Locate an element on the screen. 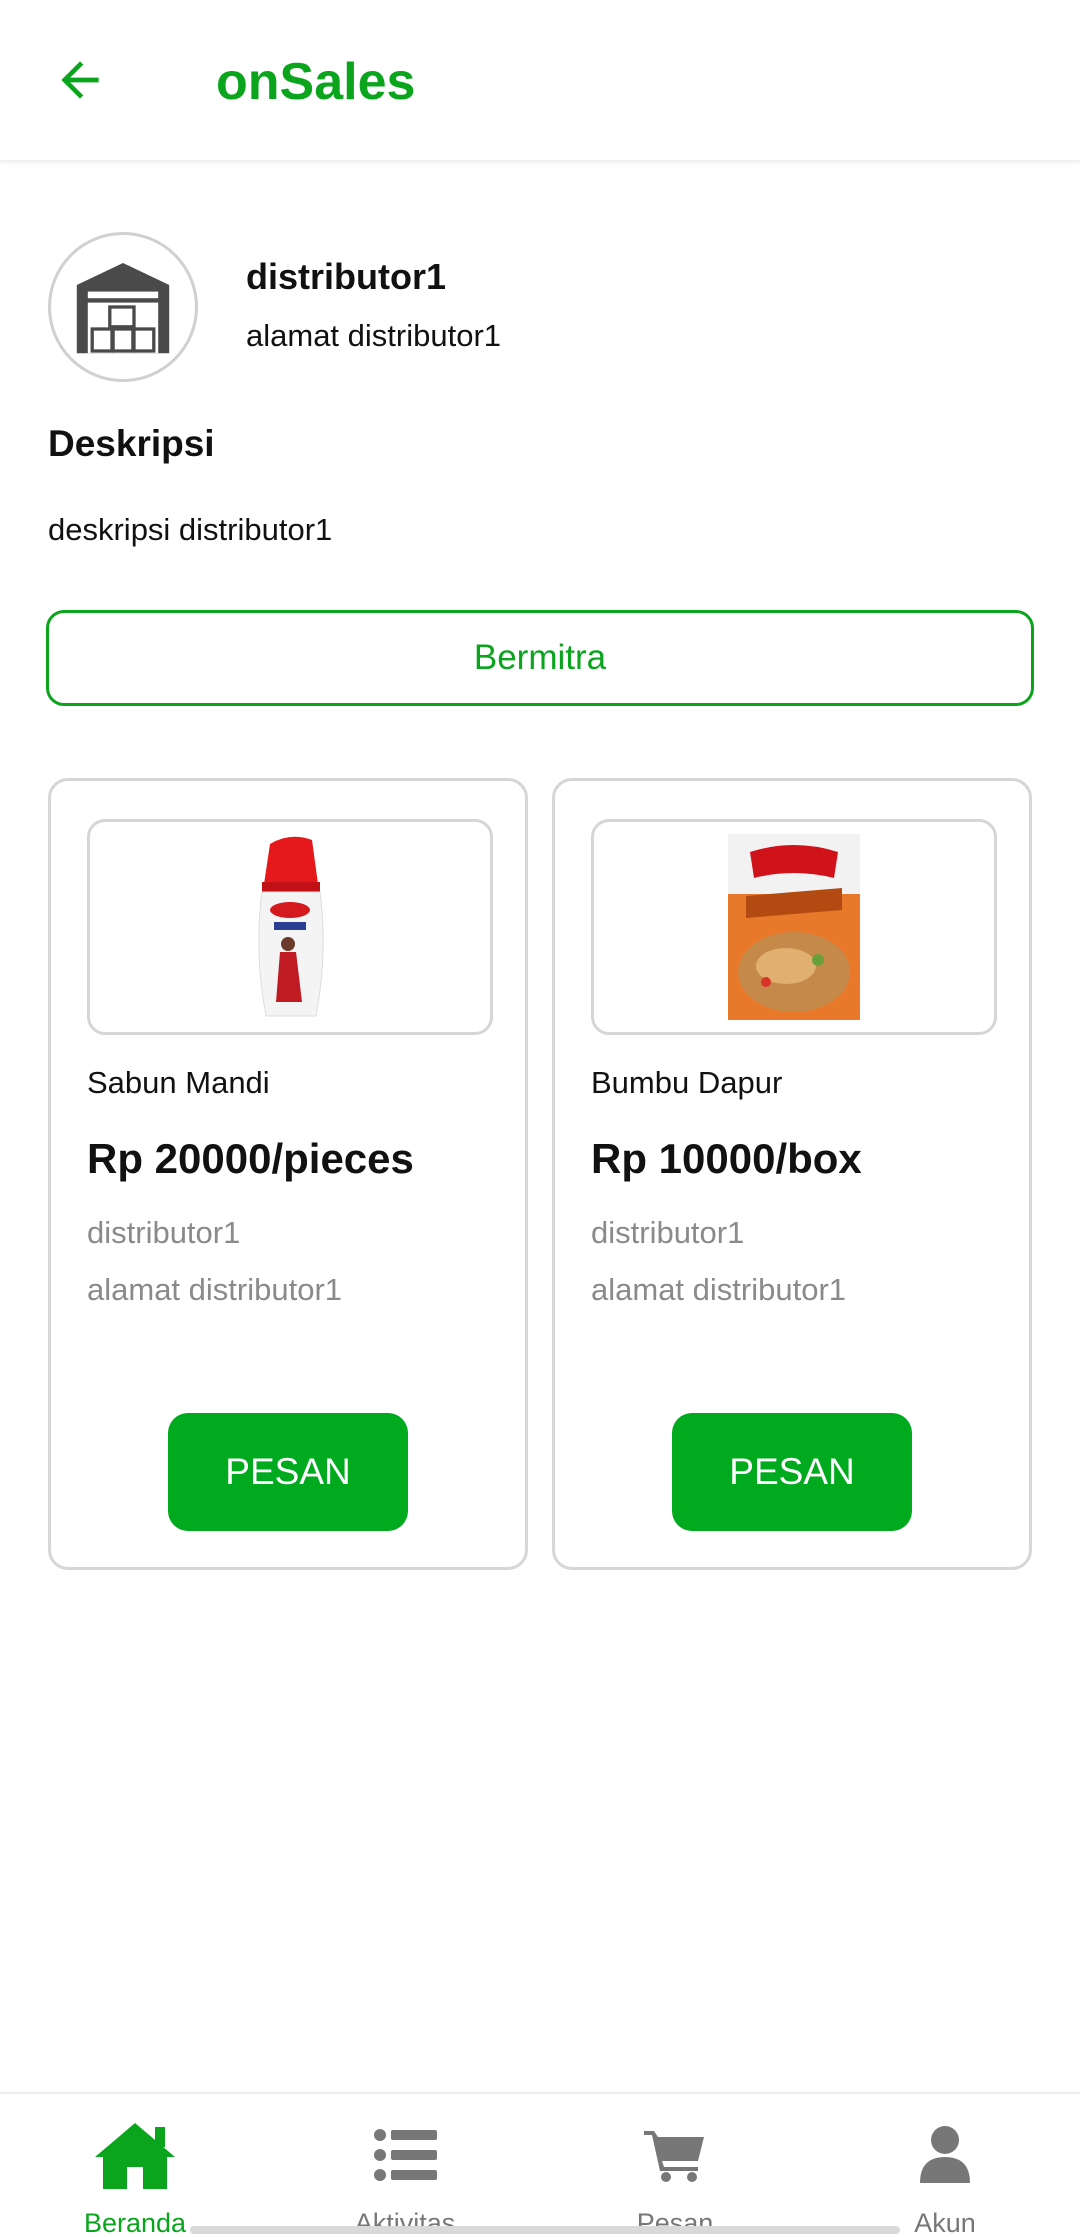 The image size is (1080, 2237). nav-item-akun: Akun is located at coordinates (945, 2165).